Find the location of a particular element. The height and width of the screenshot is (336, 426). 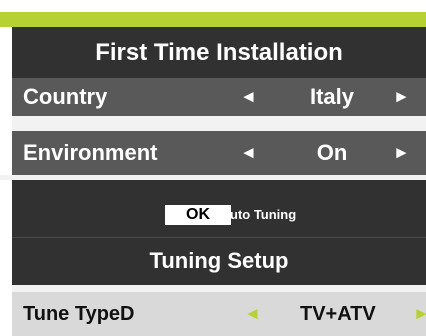

auto-tuning-label: uto Tuning is located at coordinates (263, 214).